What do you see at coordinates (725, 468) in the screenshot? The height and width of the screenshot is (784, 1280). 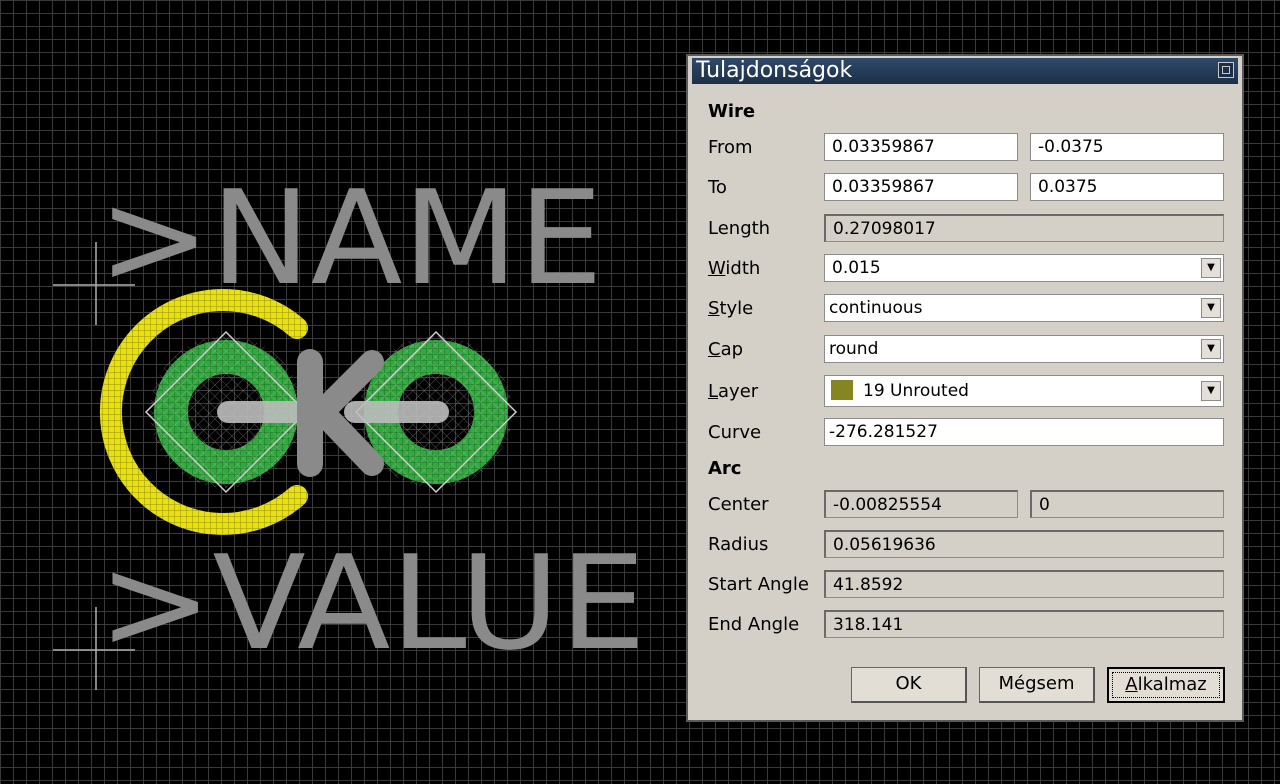 I see `arc-section-title: Arc` at bounding box center [725, 468].